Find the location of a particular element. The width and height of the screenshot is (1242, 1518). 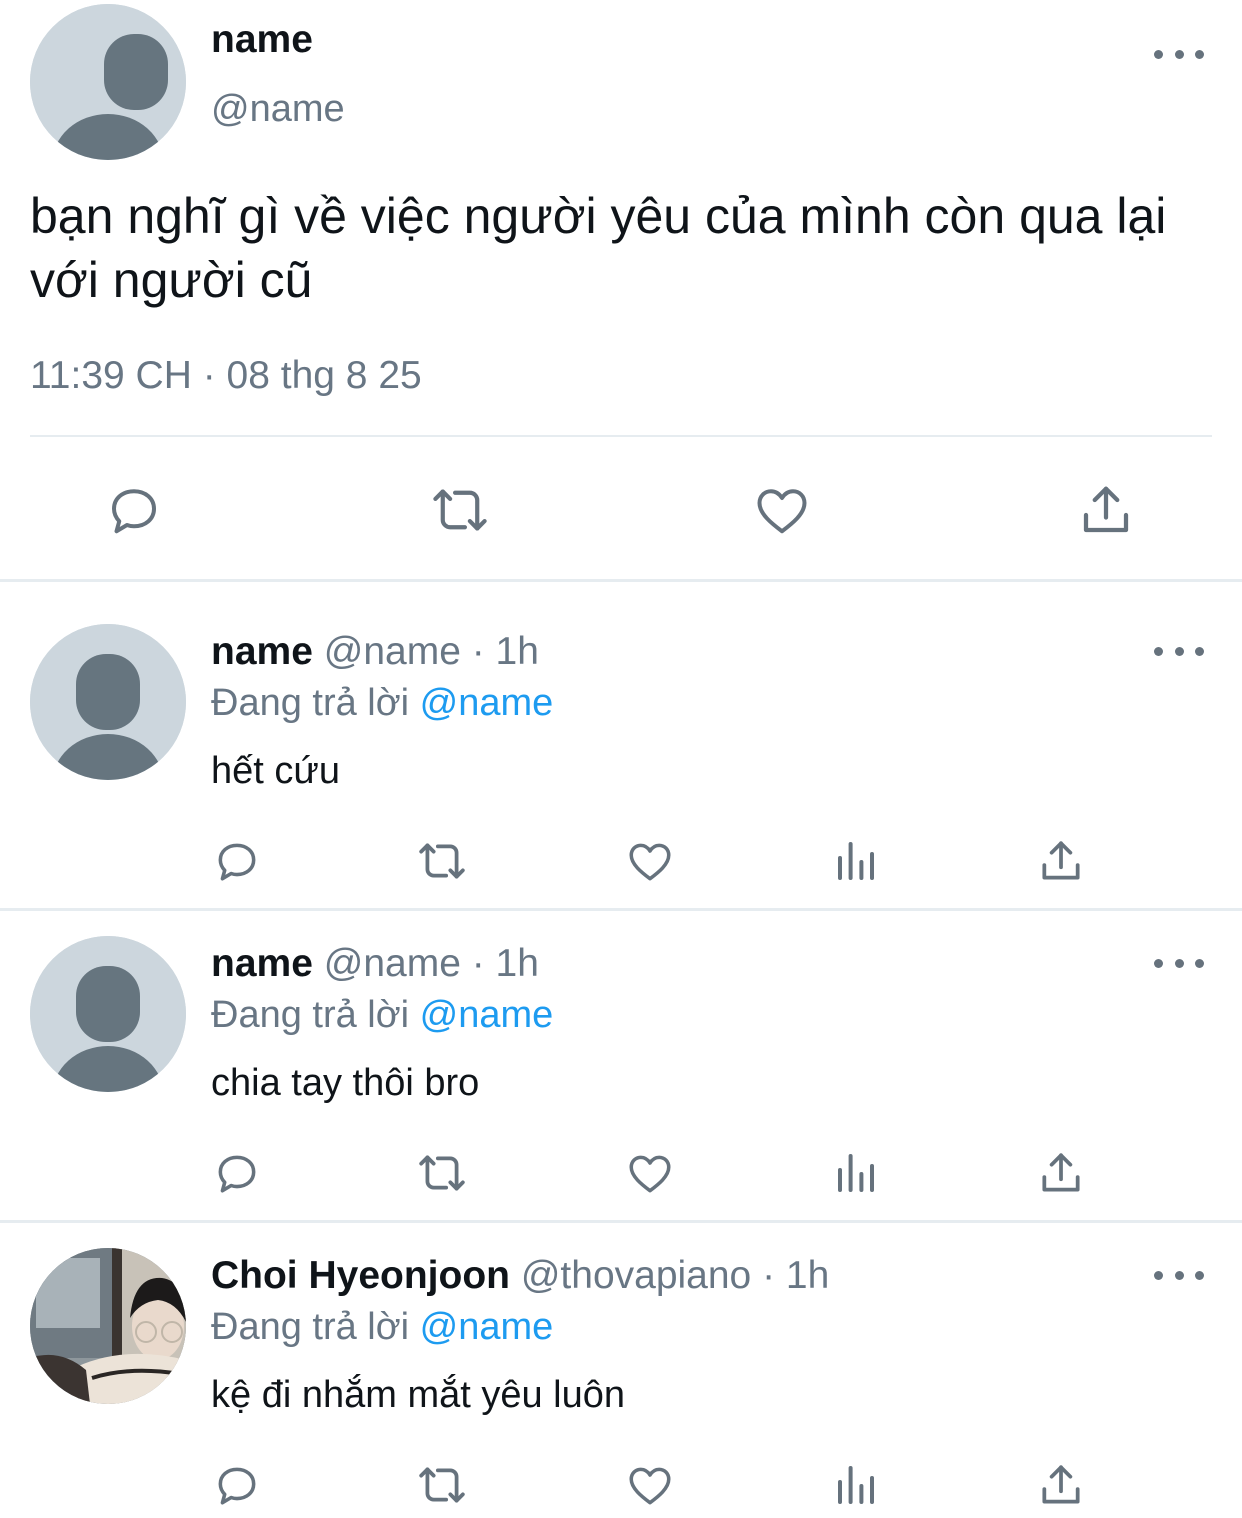

reply-header: Choi Hyeonjoon @thovapiano · 1h is located at coordinates (520, 1276).